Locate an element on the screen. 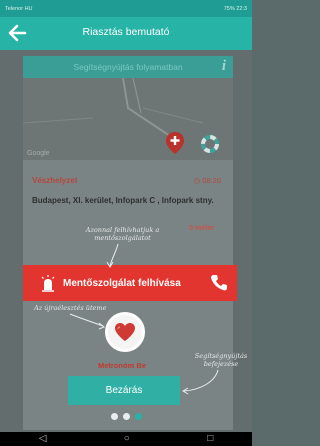 Image resolution: width=320 pixels, height=446 pixels. map-view: Google is located at coordinates (128, 119).